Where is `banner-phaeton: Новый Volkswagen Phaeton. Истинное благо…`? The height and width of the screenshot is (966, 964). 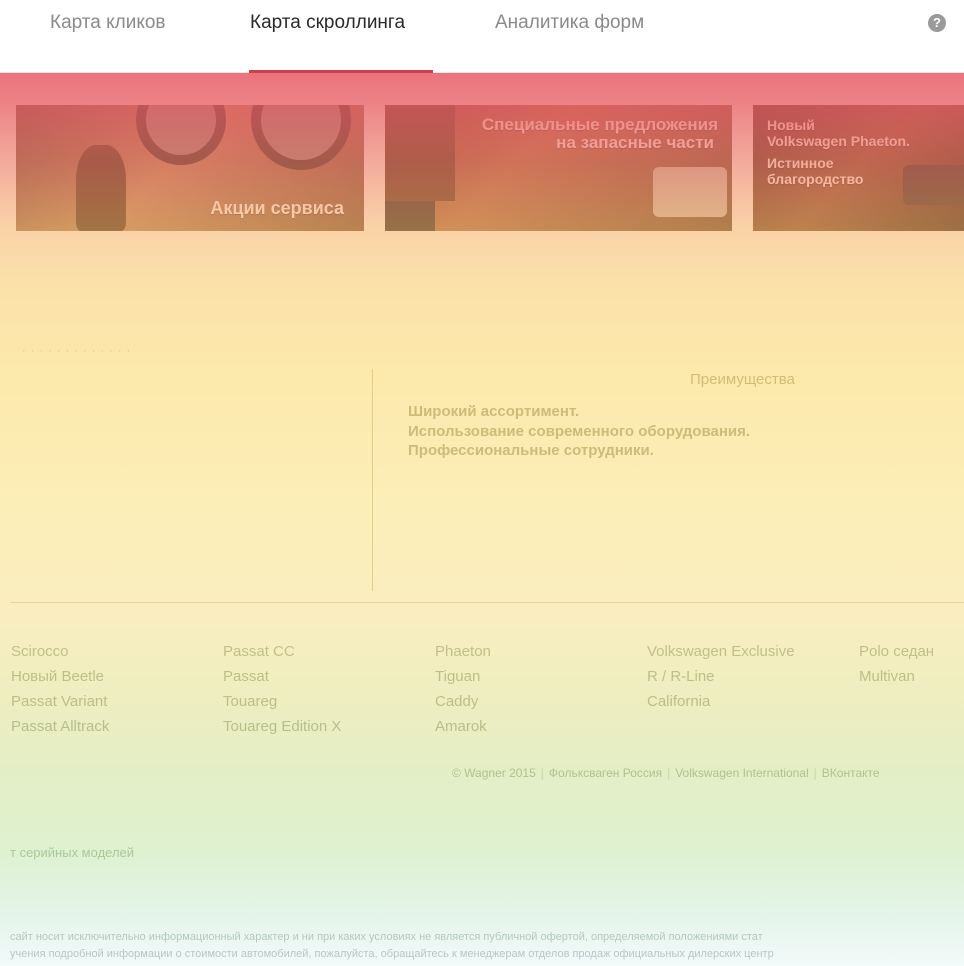 banner-phaeton: Новый Volkswagen Phaeton. Истинное благо… is located at coordinates (858, 168).